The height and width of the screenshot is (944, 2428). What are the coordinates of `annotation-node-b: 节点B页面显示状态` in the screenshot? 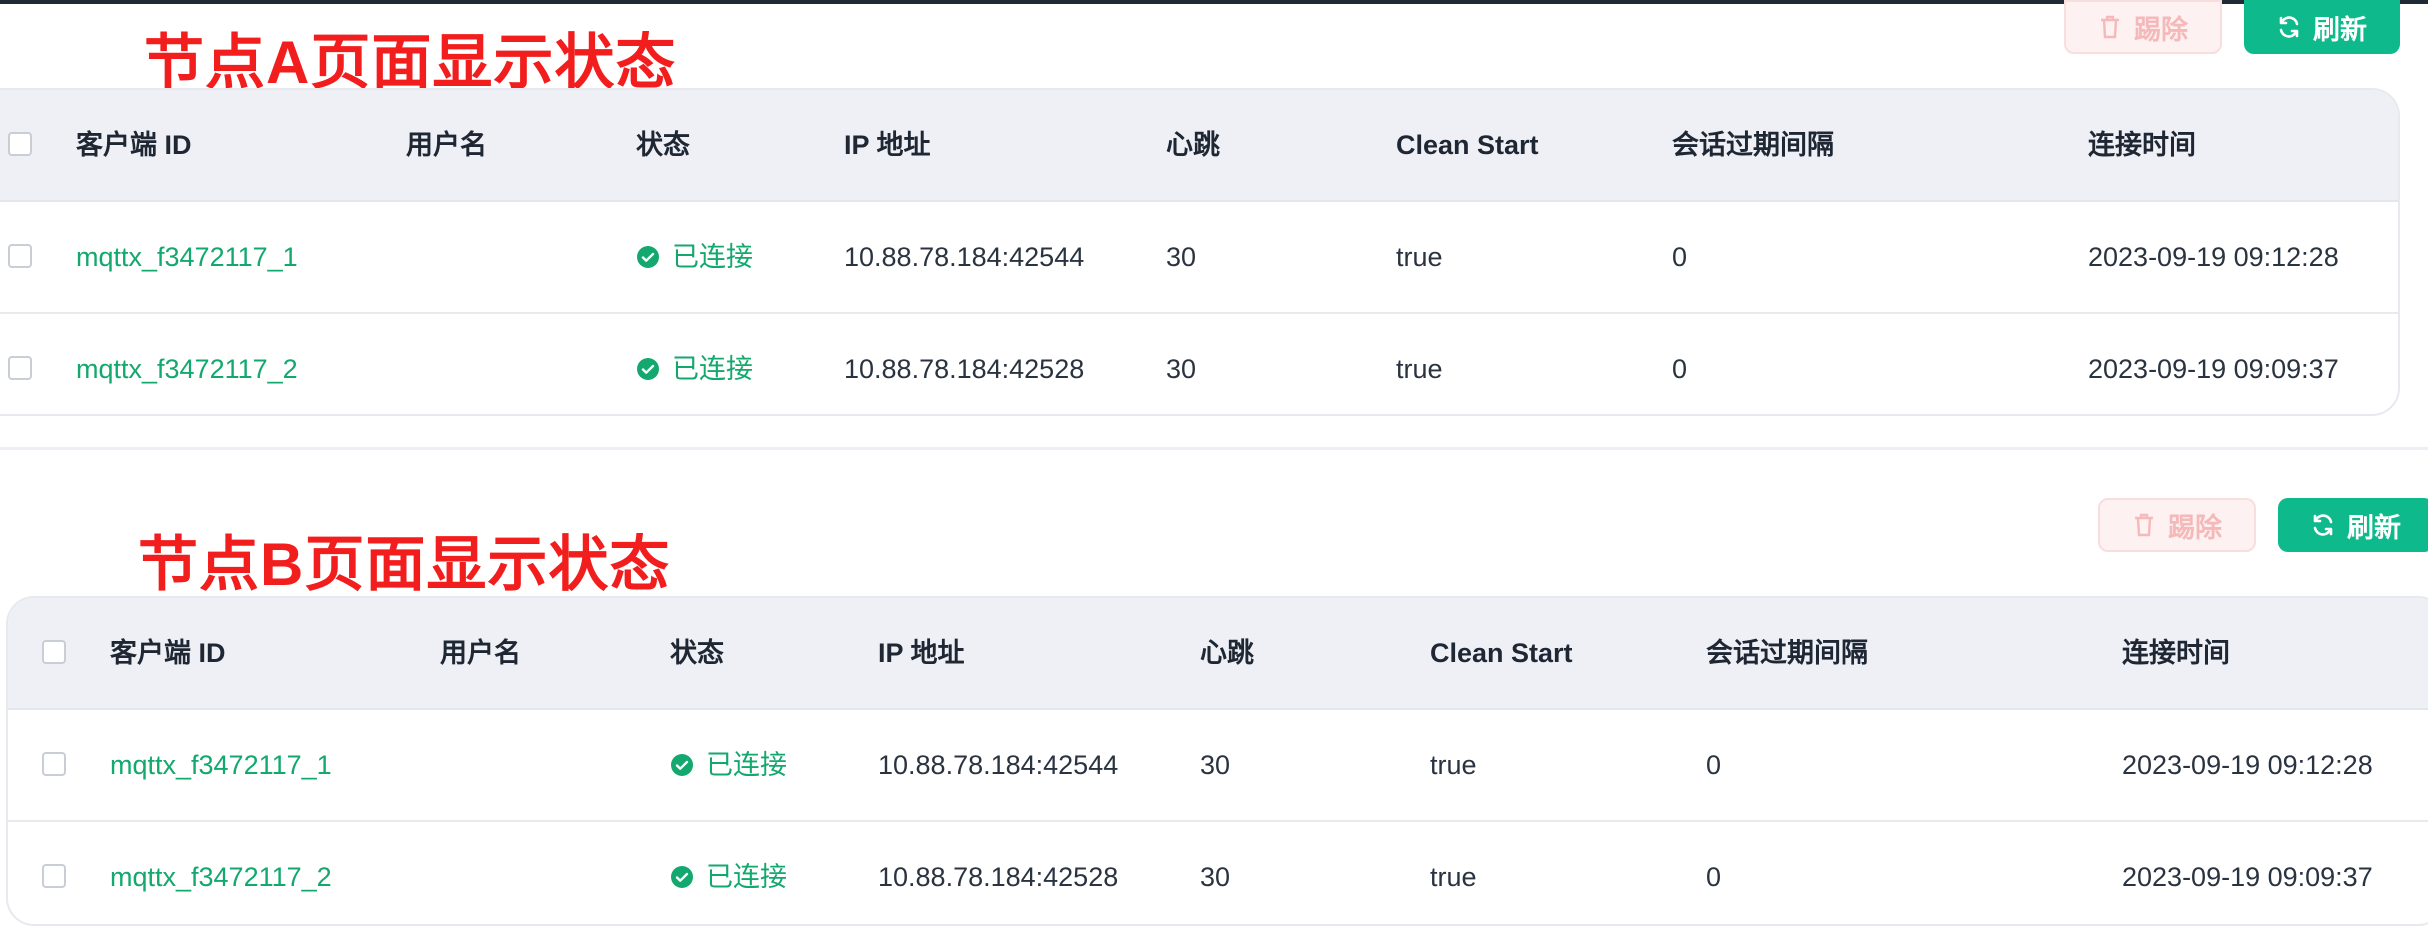 It's located at (404, 564).